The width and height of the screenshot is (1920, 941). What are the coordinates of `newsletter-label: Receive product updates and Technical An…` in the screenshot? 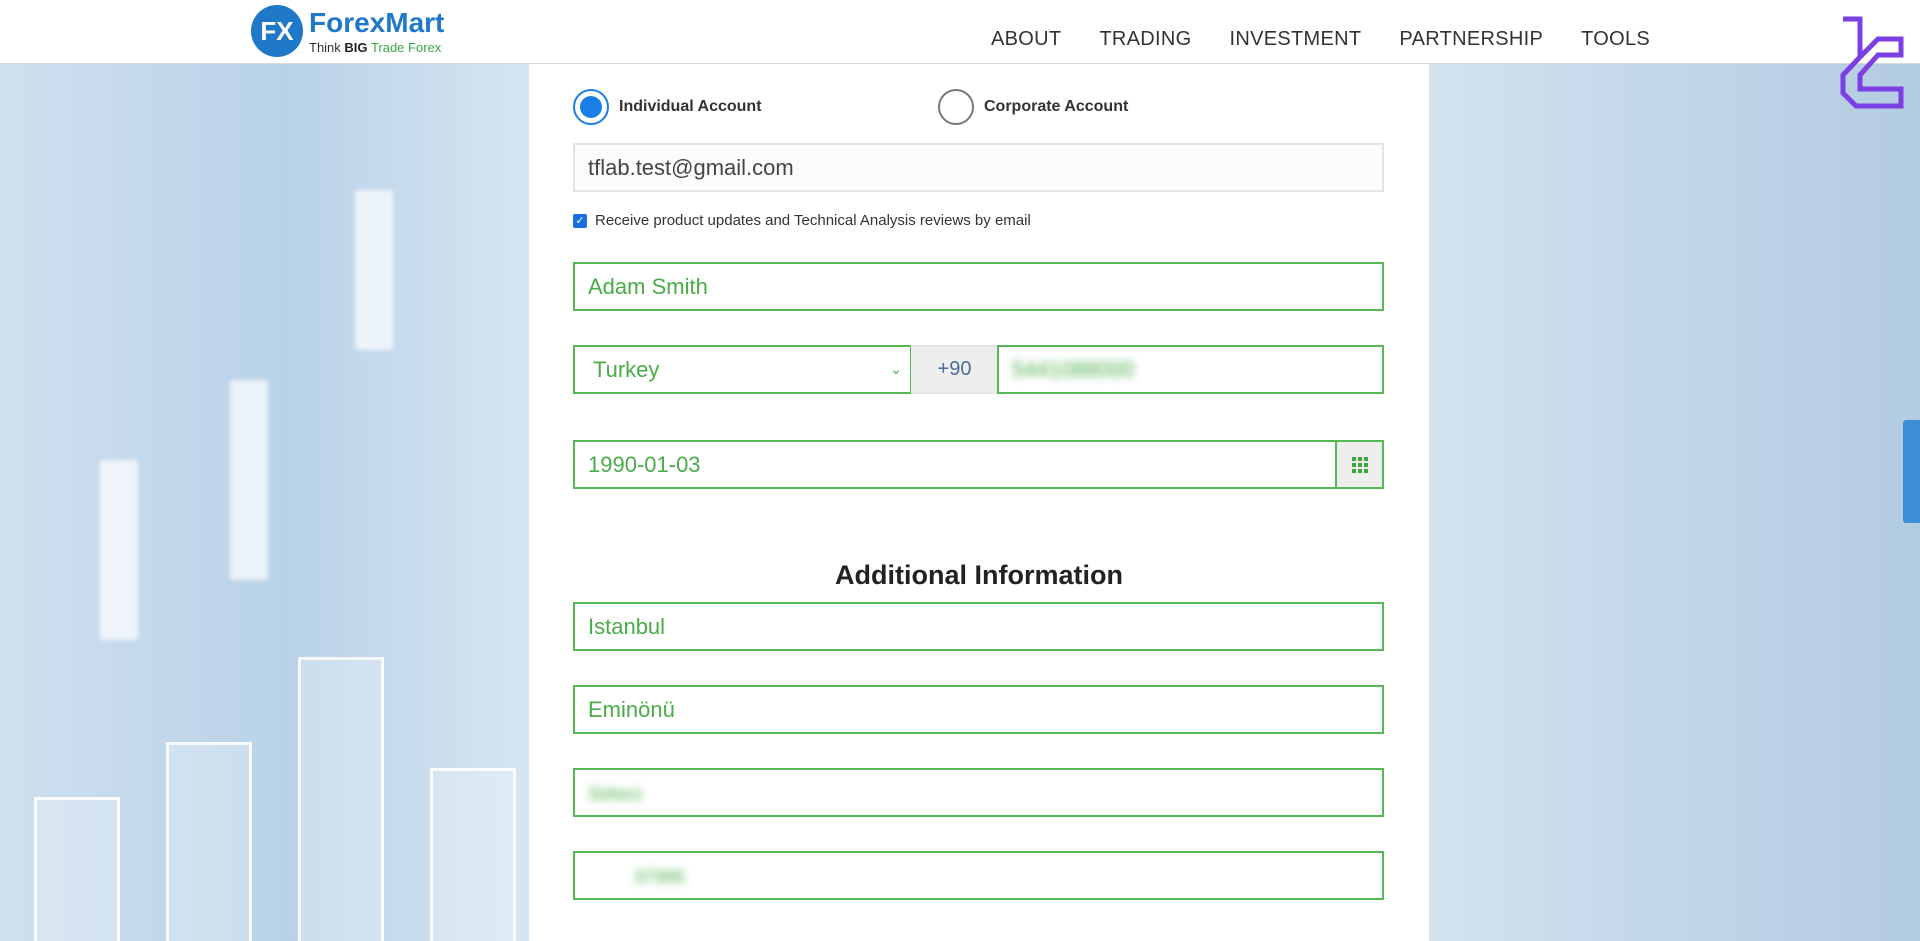 It's located at (813, 220).